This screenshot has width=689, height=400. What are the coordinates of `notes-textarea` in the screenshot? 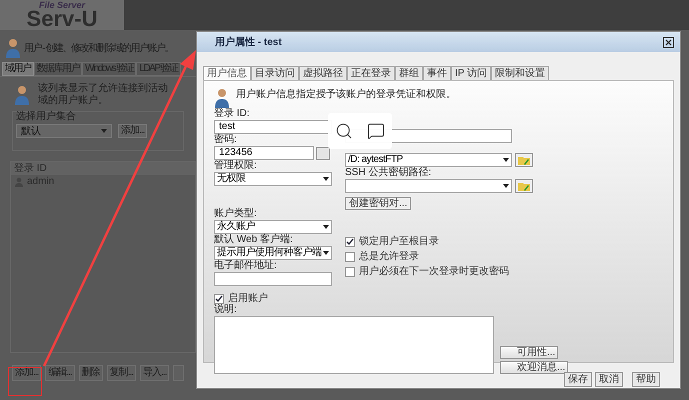 It's located at (354, 345).